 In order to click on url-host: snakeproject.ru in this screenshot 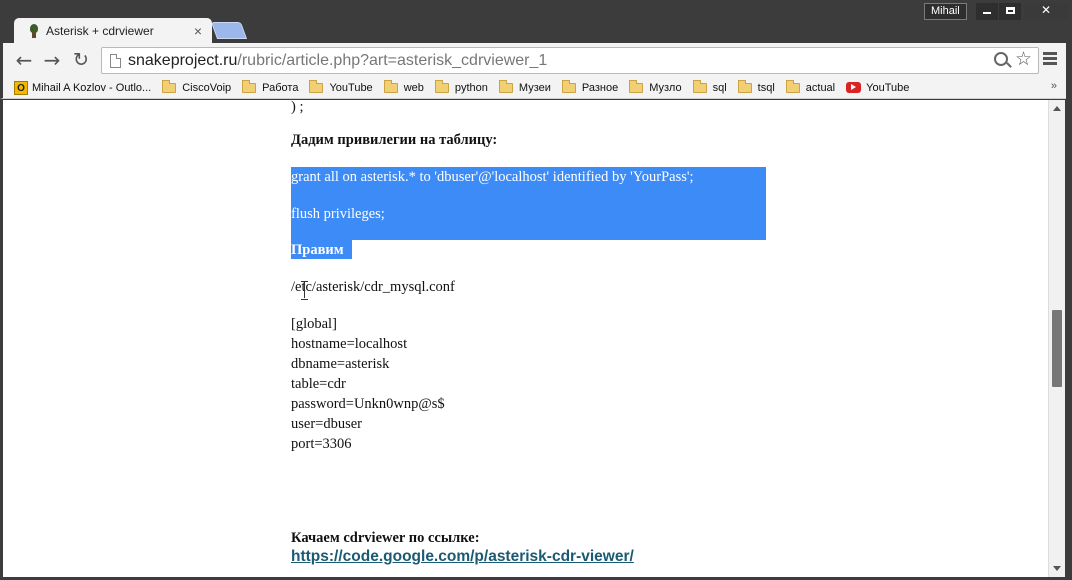, I will do `click(183, 60)`.